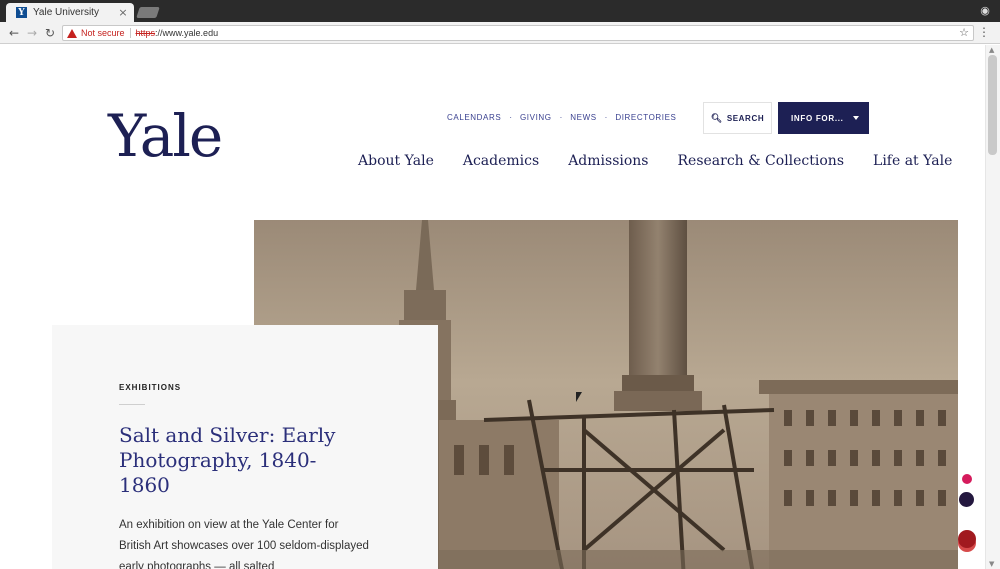  What do you see at coordinates (966, 499) in the screenshot?
I see `navy-dot-icon` at bounding box center [966, 499].